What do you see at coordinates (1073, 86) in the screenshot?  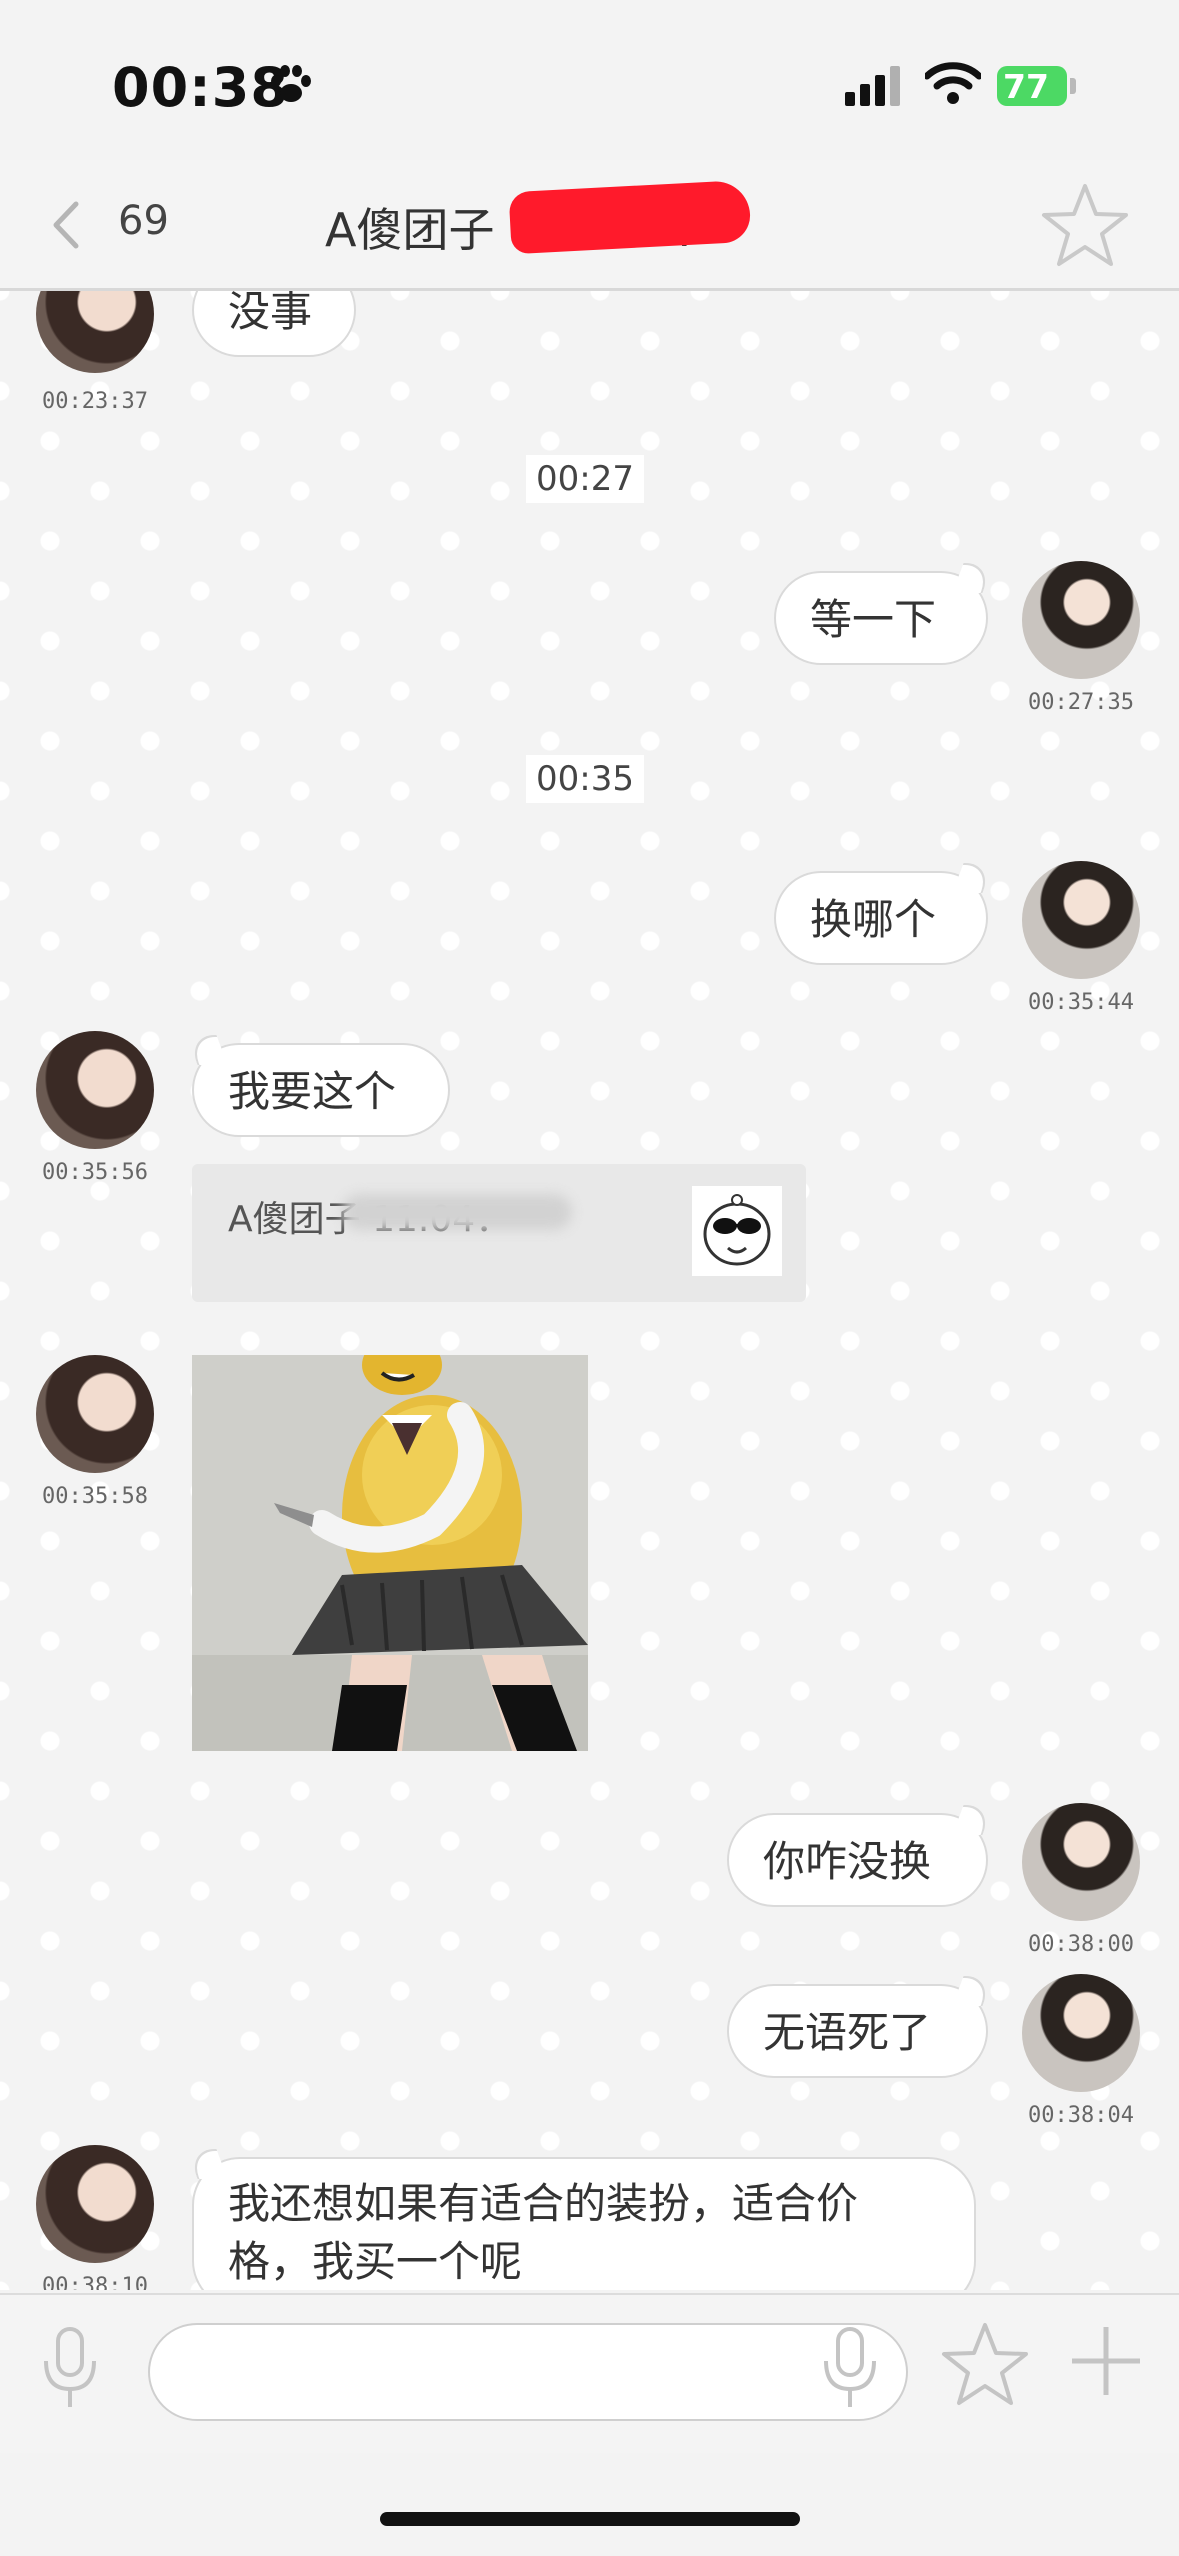 I see `battery-tip` at bounding box center [1073, 86].